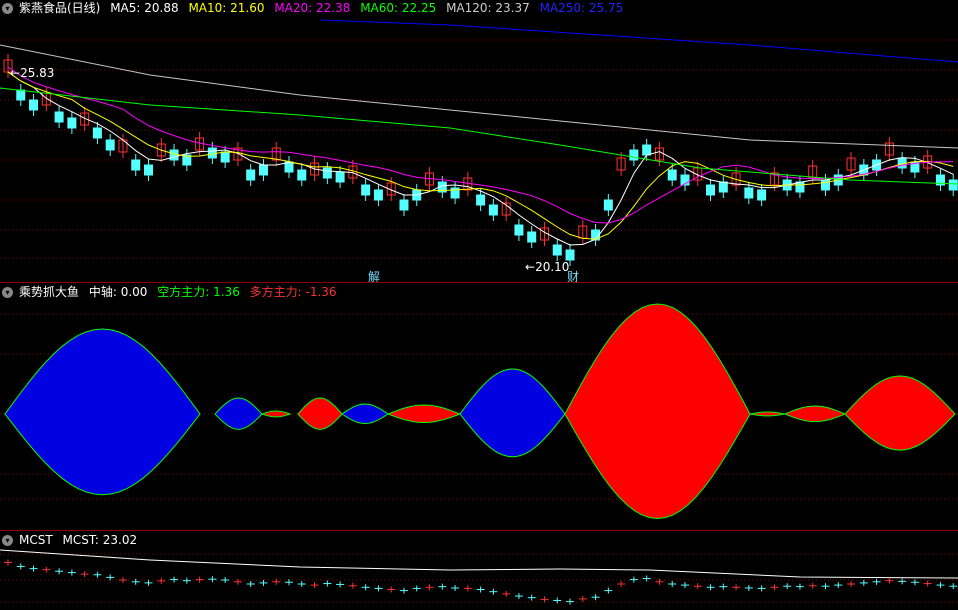 The image size is (958, 610). What do you see at coordinates (144, 8) in the screenshot?
I see `ma5-label: MA5: 20.88` at bounding box center [144, 8].